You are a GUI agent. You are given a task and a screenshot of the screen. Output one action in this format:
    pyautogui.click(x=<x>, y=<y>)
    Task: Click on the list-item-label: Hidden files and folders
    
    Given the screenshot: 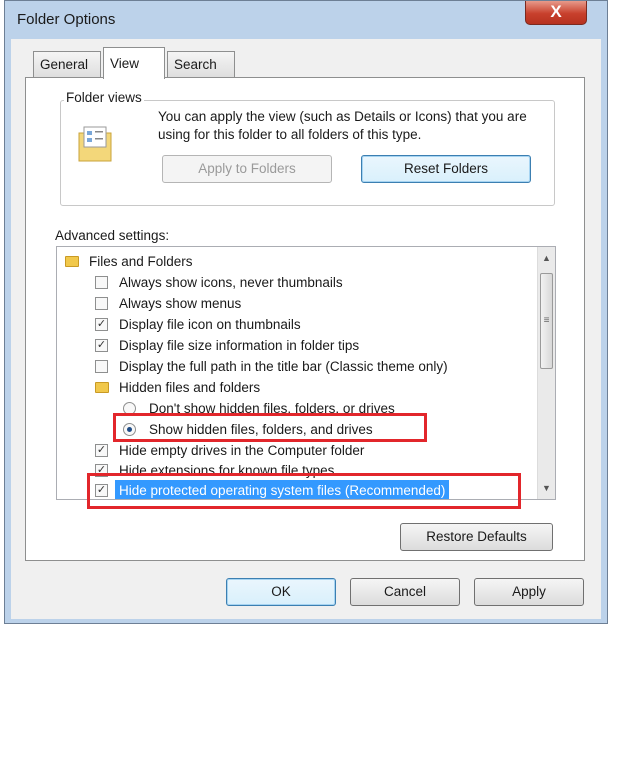 What is the action you would take?
    pyautogui.click(x=190, y=387)
    